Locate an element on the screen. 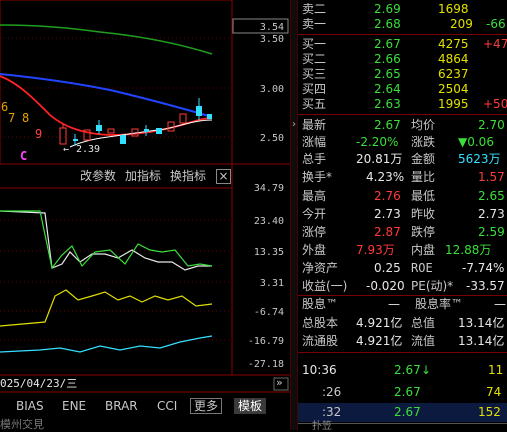 Image resolution: width=507 pixels, height=432 pixels. bid-label: 买一 is located at coordinates (314, 44).